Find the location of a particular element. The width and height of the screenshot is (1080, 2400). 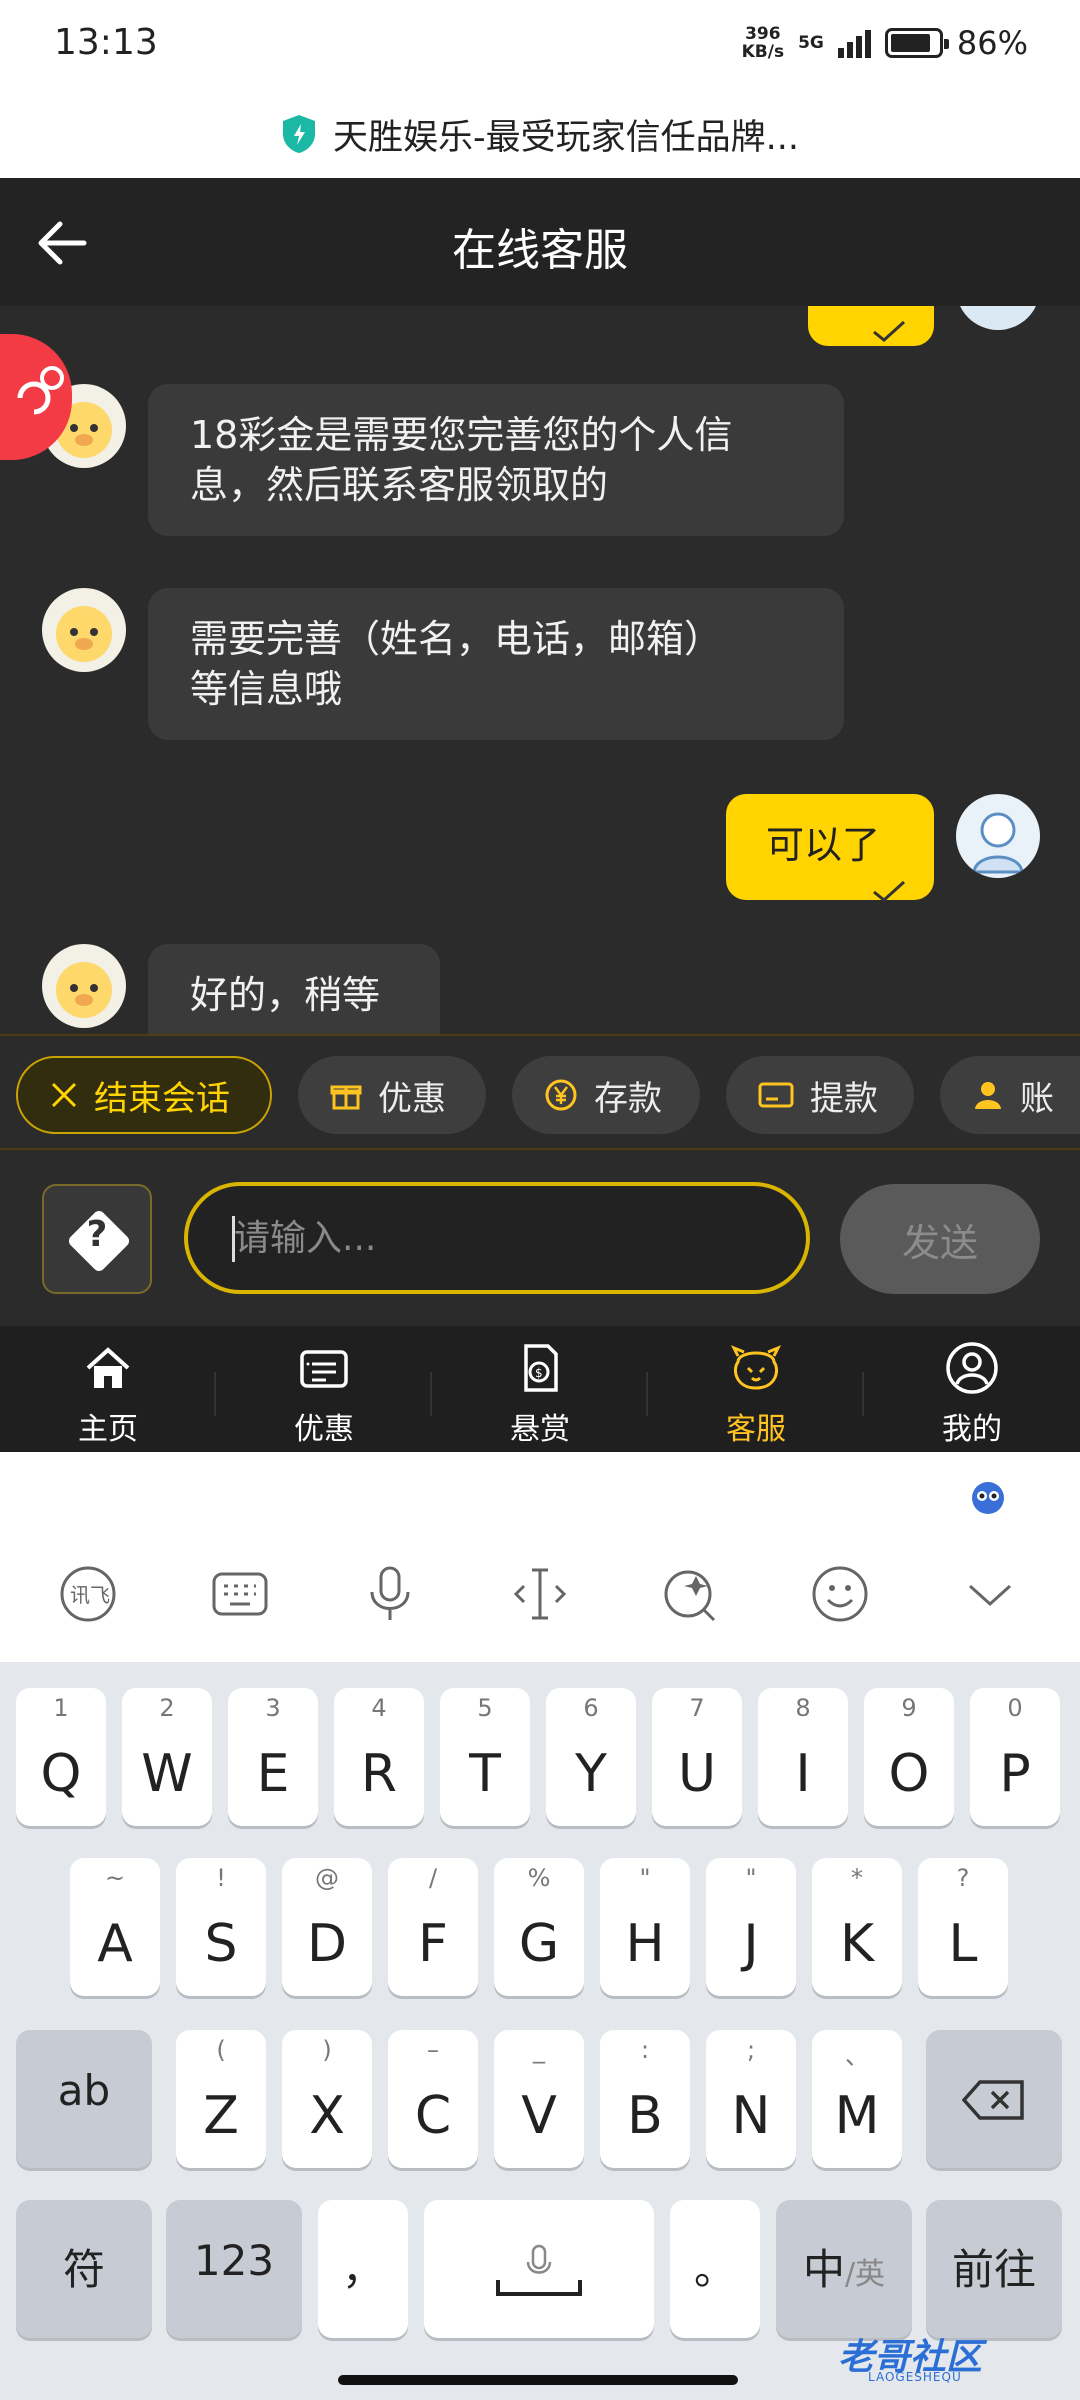

user-icon is located at coordinates (988, 1095).